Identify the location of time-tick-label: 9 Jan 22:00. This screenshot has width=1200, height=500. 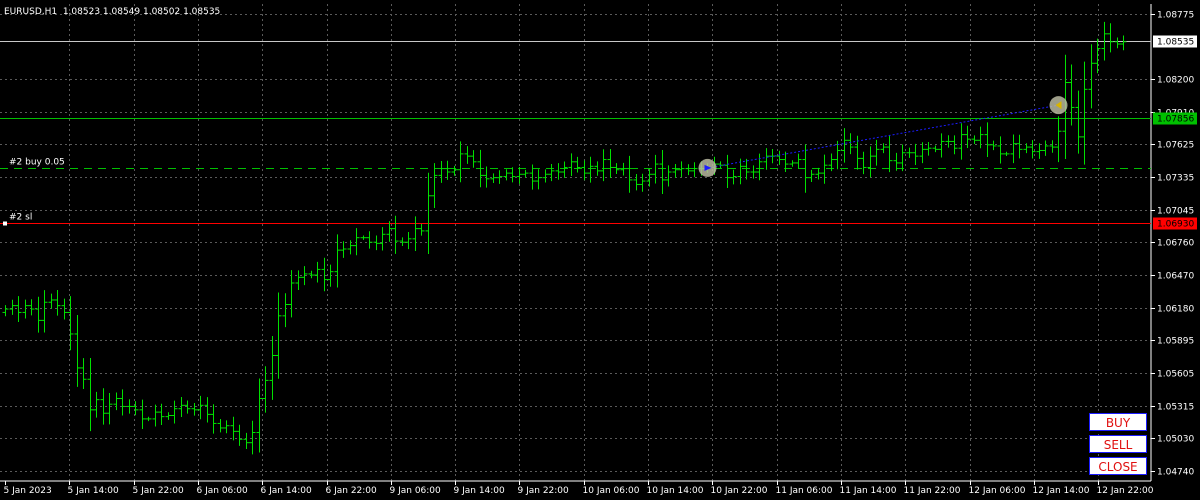
(544, 491).